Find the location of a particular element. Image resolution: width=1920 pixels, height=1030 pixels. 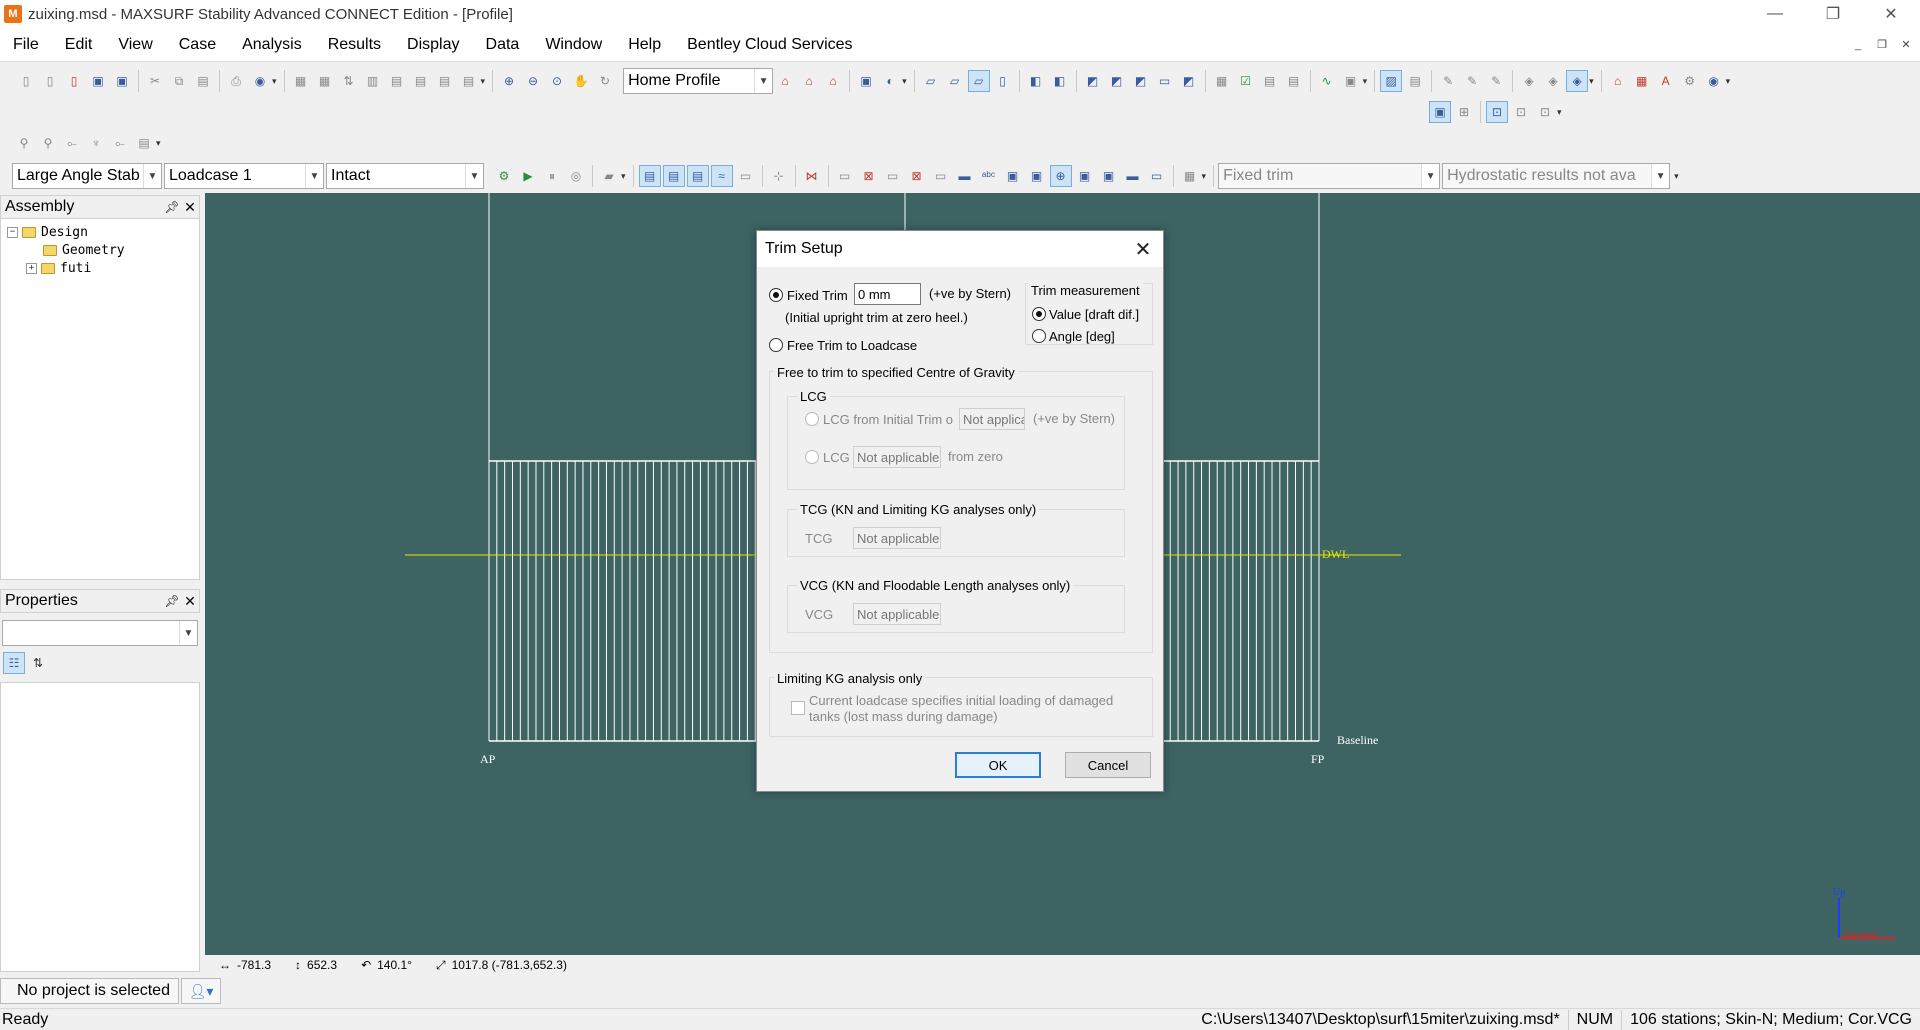

tool-3-icon: ⟜ is located at coordinates (72, 143).